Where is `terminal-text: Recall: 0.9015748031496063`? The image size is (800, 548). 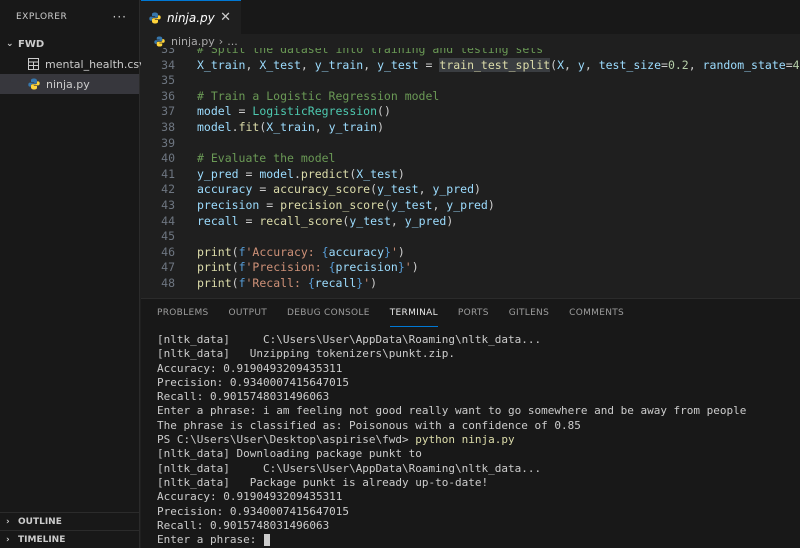 terminal-text: Recall: 0.9015748031496063 is located at coordinates (243, 397).